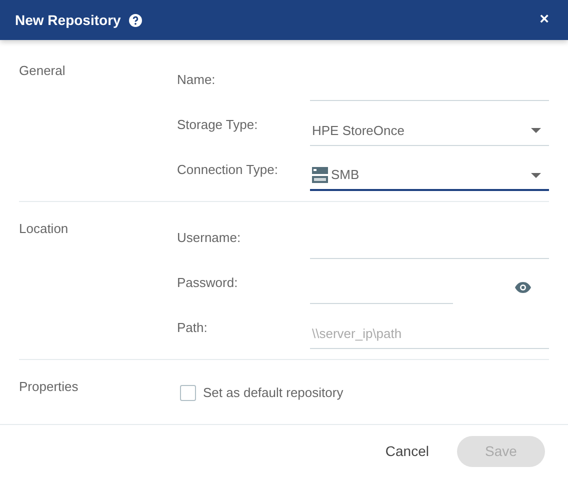 The height and width of the screenshot is (480, 568). What do you see at coordinates (273, 393) in the screenshot?
I see `checkbox-label: Set as default repository` at bounding box center [273, 393].